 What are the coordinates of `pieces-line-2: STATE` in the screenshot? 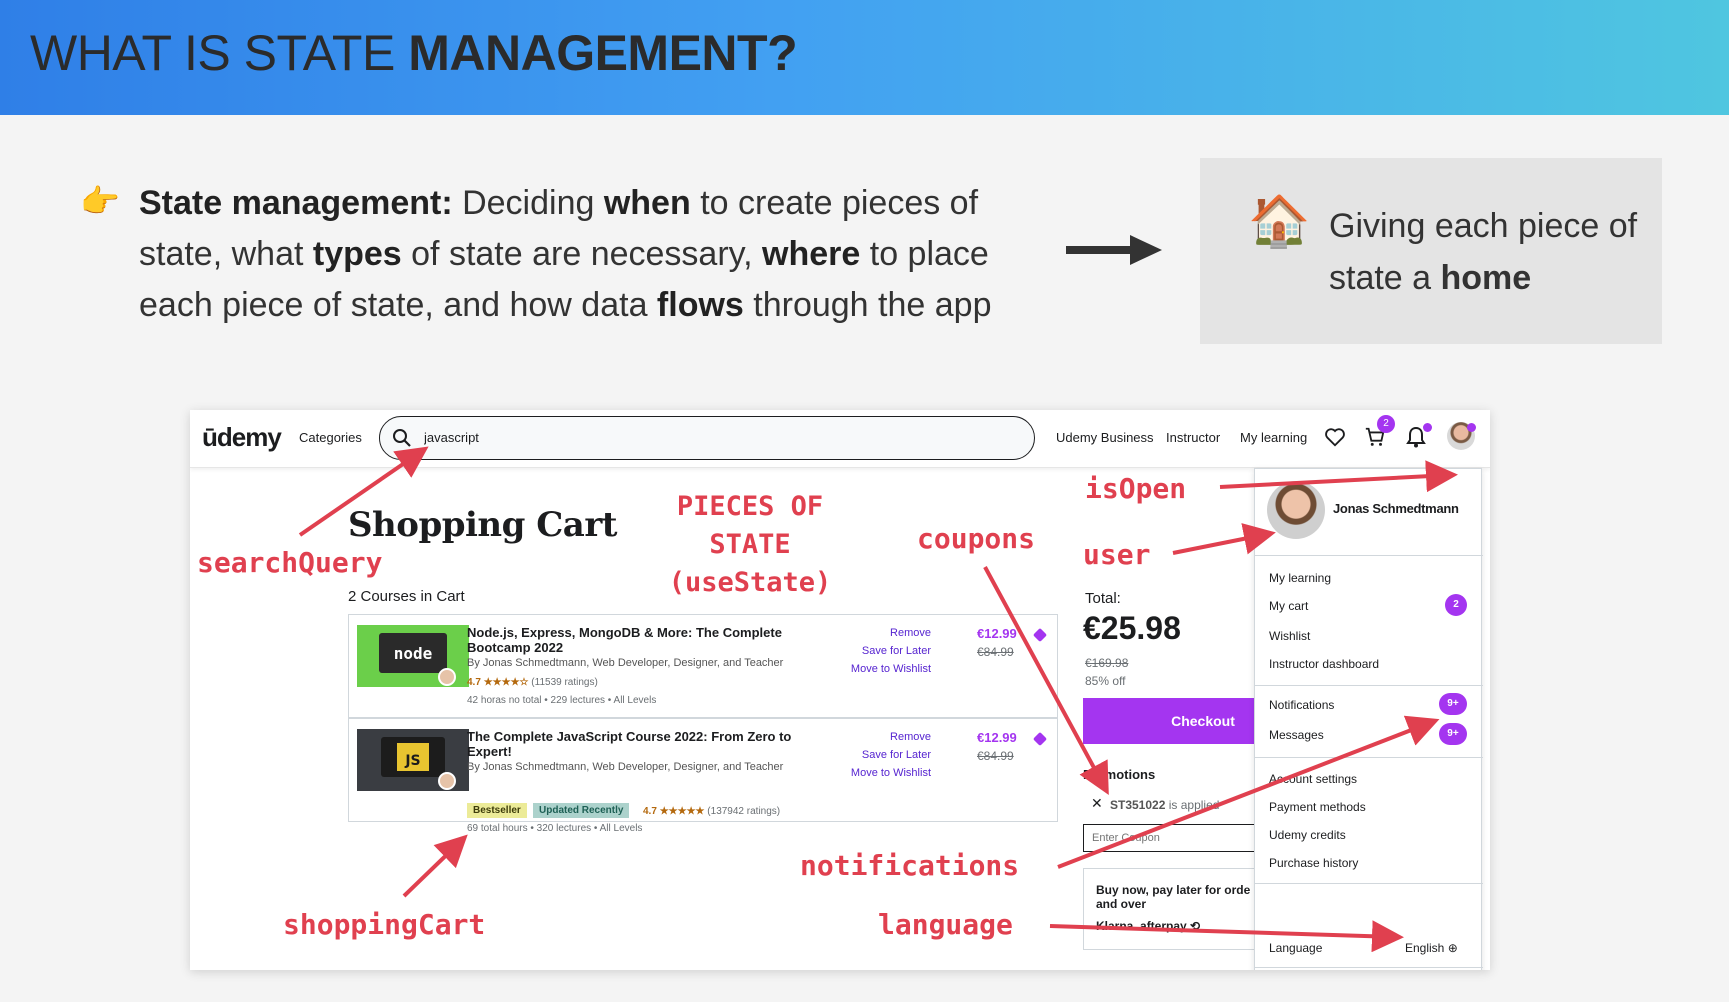 It's located at (750, 544).